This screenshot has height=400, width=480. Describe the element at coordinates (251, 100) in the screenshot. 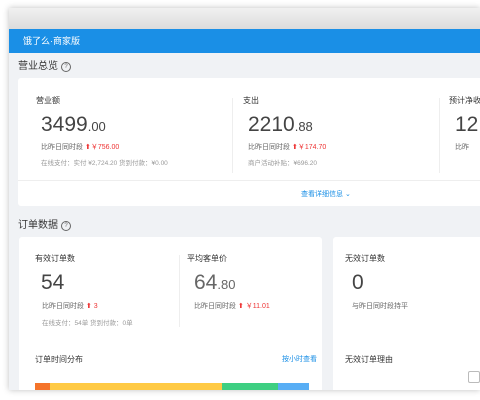

I see `expense-label: 支出` at that location.